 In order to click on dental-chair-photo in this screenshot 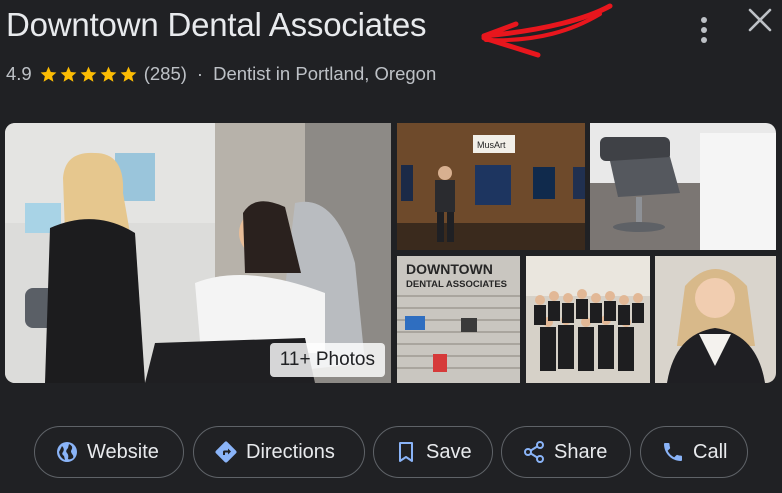, I will do `click(683, 186)`.